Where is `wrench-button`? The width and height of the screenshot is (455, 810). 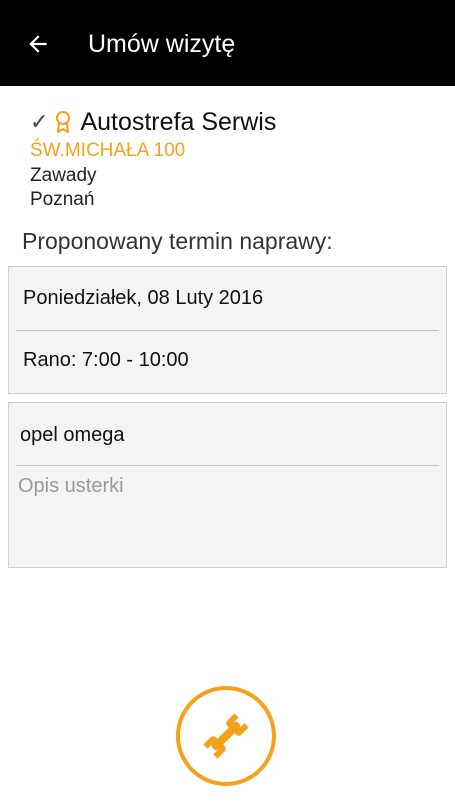
wrench-button is located at coordinates (226, 736).